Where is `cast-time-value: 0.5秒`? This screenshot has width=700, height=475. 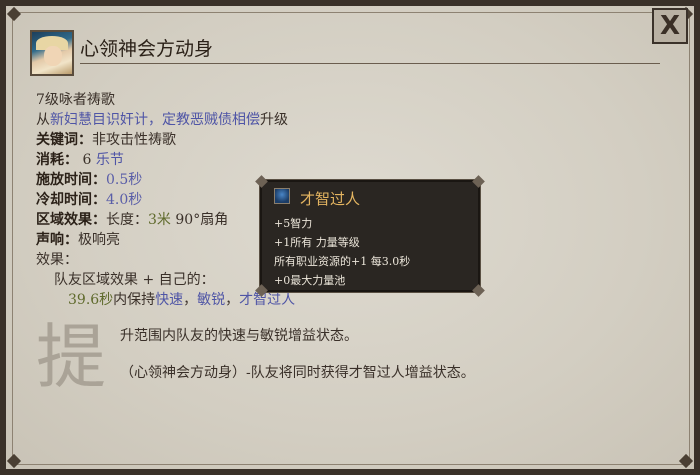 cast-time-value: 0.5秒 is located at coordinates (124, 180).